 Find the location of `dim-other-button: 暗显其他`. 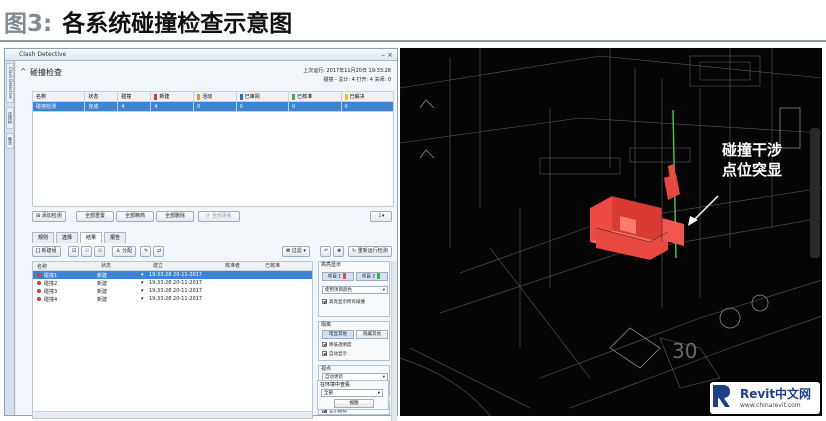

dim-other-button: 暗显其他 is located at coordinates (338, 334).